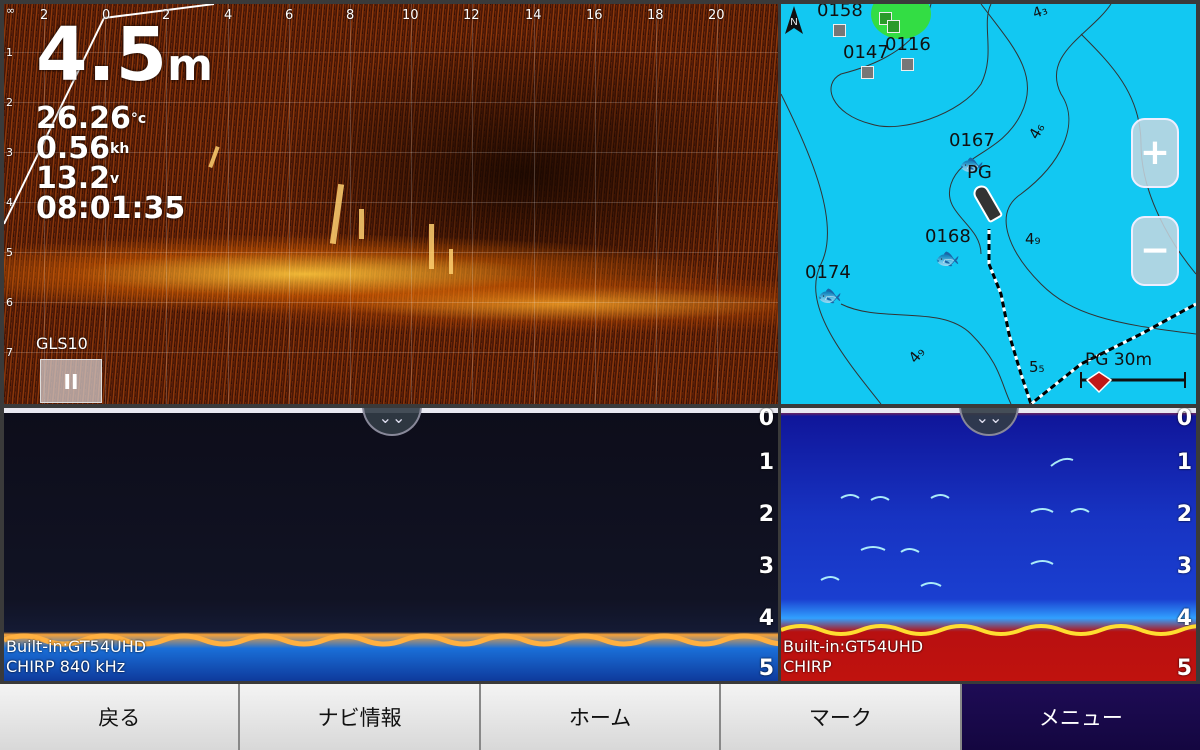 This screenshot has width=1200, height=750. Describe the element at coordinates (120, 149) in the screenshot. I see `speed-unit: kh` at that location.